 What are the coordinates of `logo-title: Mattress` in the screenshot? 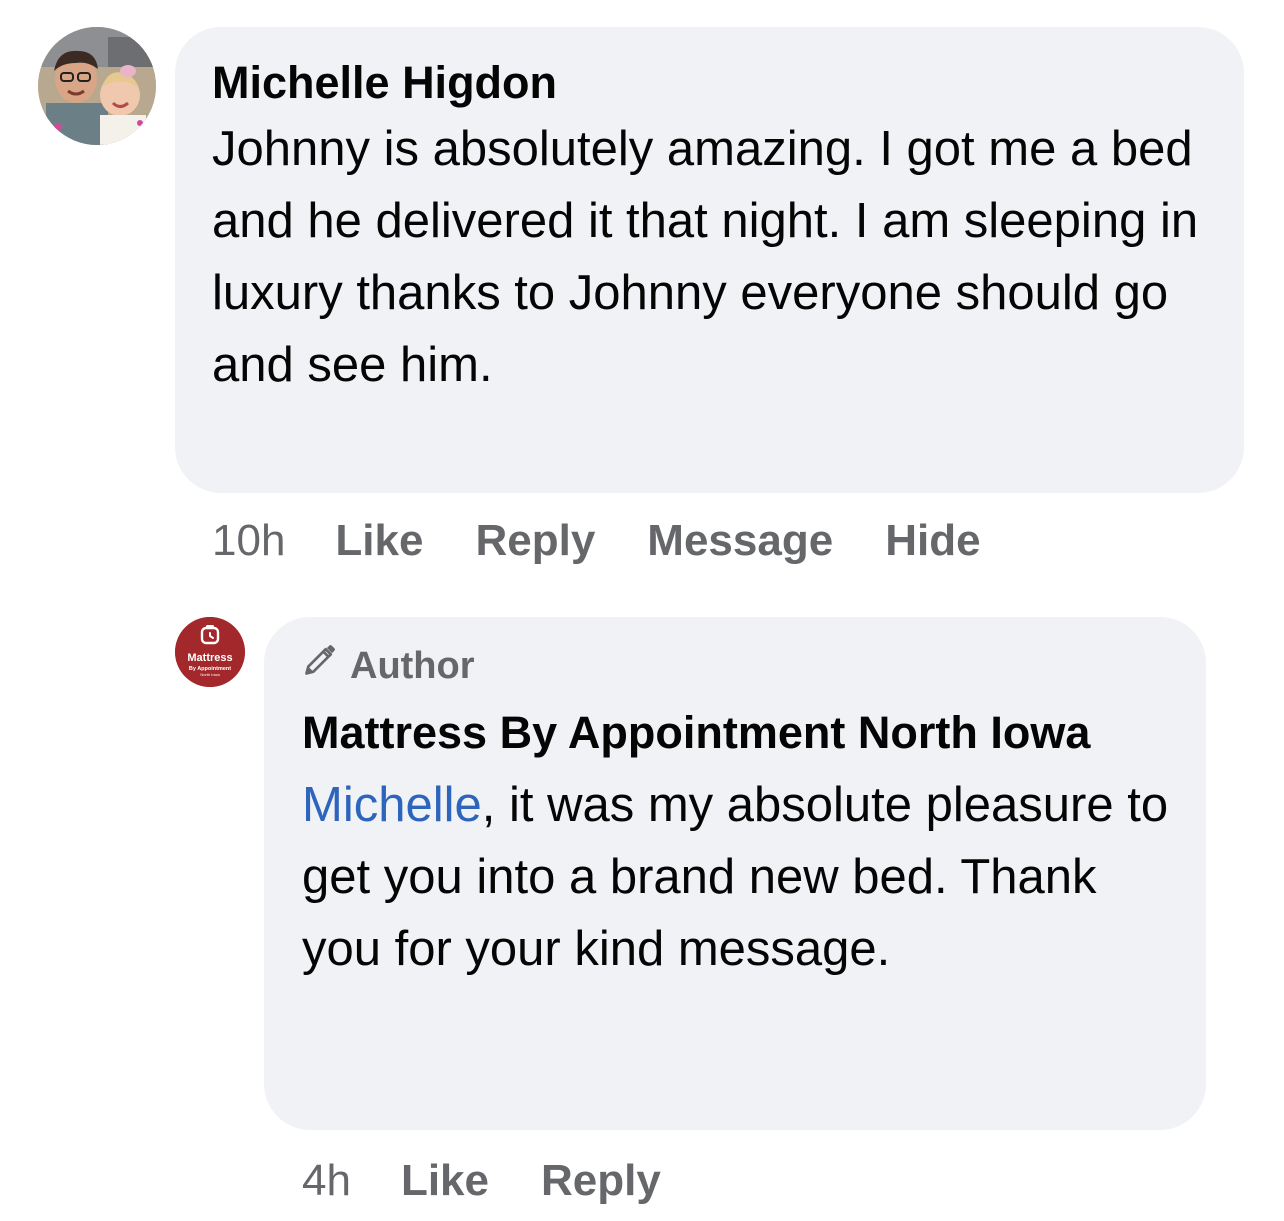 It's located at (209, 658).